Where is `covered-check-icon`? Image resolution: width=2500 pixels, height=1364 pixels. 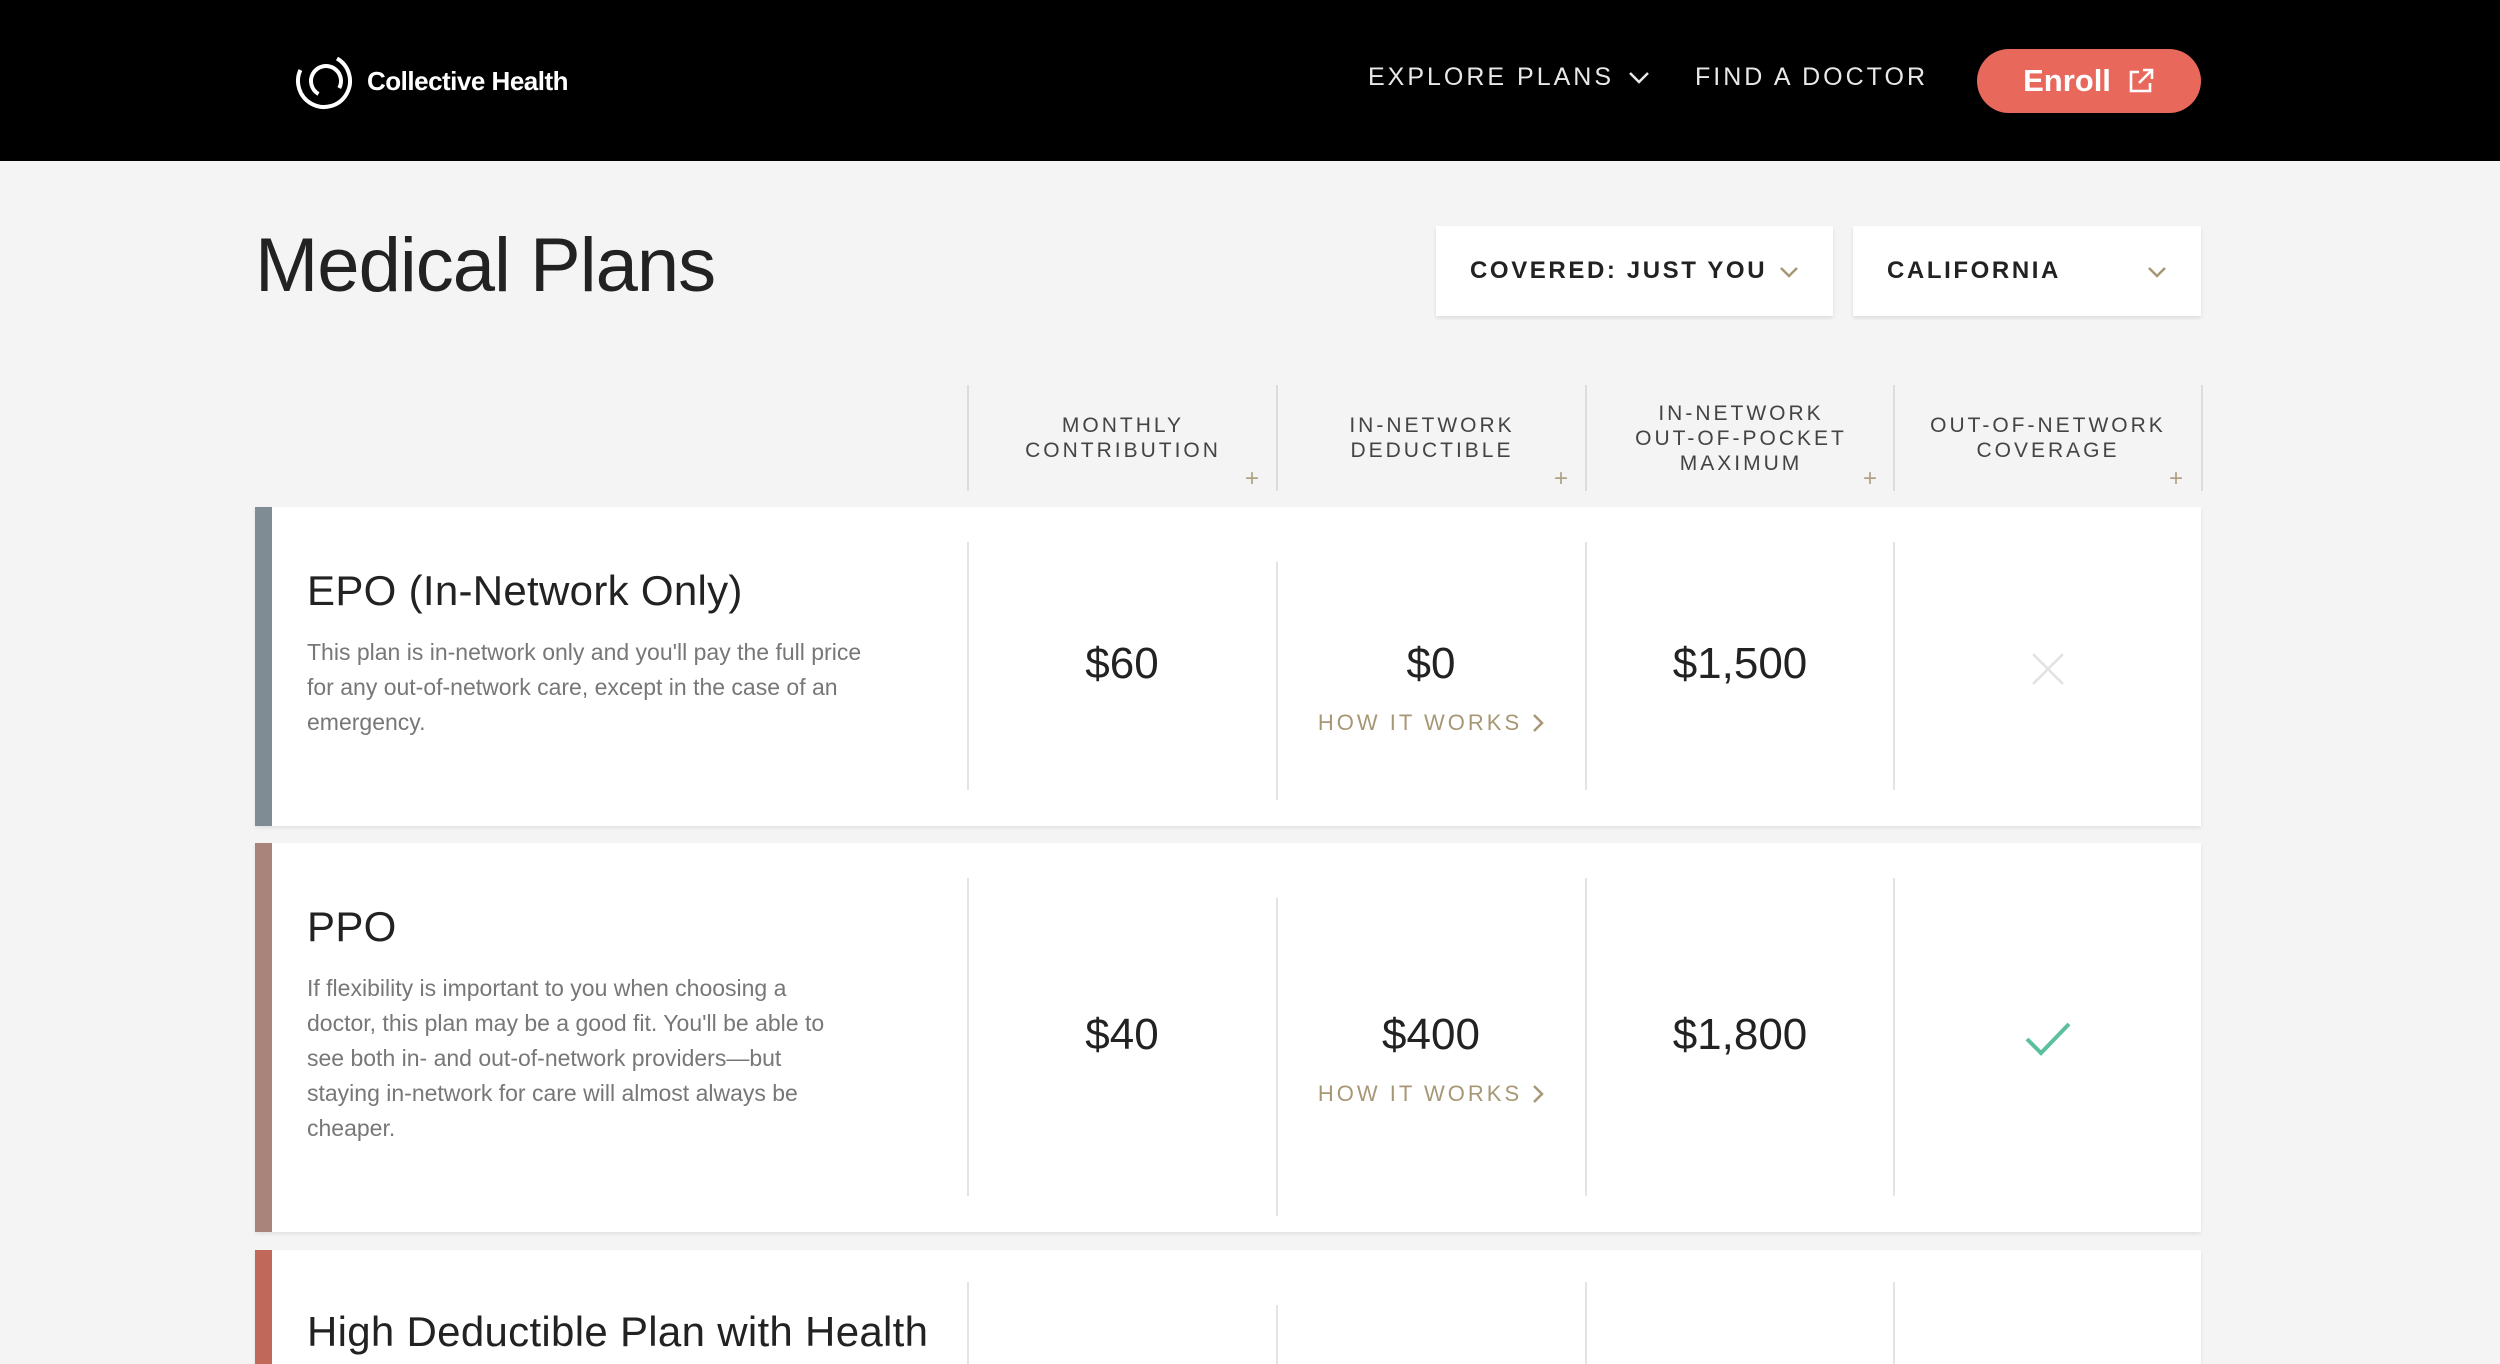 covered-check-icon is located at coordinates (2048, 1039).